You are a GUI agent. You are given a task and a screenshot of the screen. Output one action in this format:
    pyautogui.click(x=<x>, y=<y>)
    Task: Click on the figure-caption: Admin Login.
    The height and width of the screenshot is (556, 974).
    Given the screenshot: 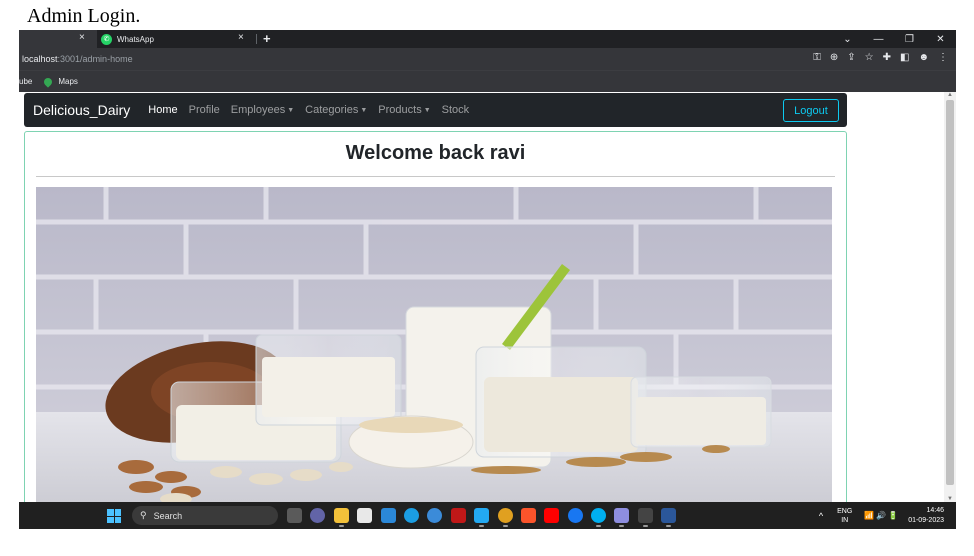 What is the action you would take?
    pyautogui.click(x=84, y=16)
    